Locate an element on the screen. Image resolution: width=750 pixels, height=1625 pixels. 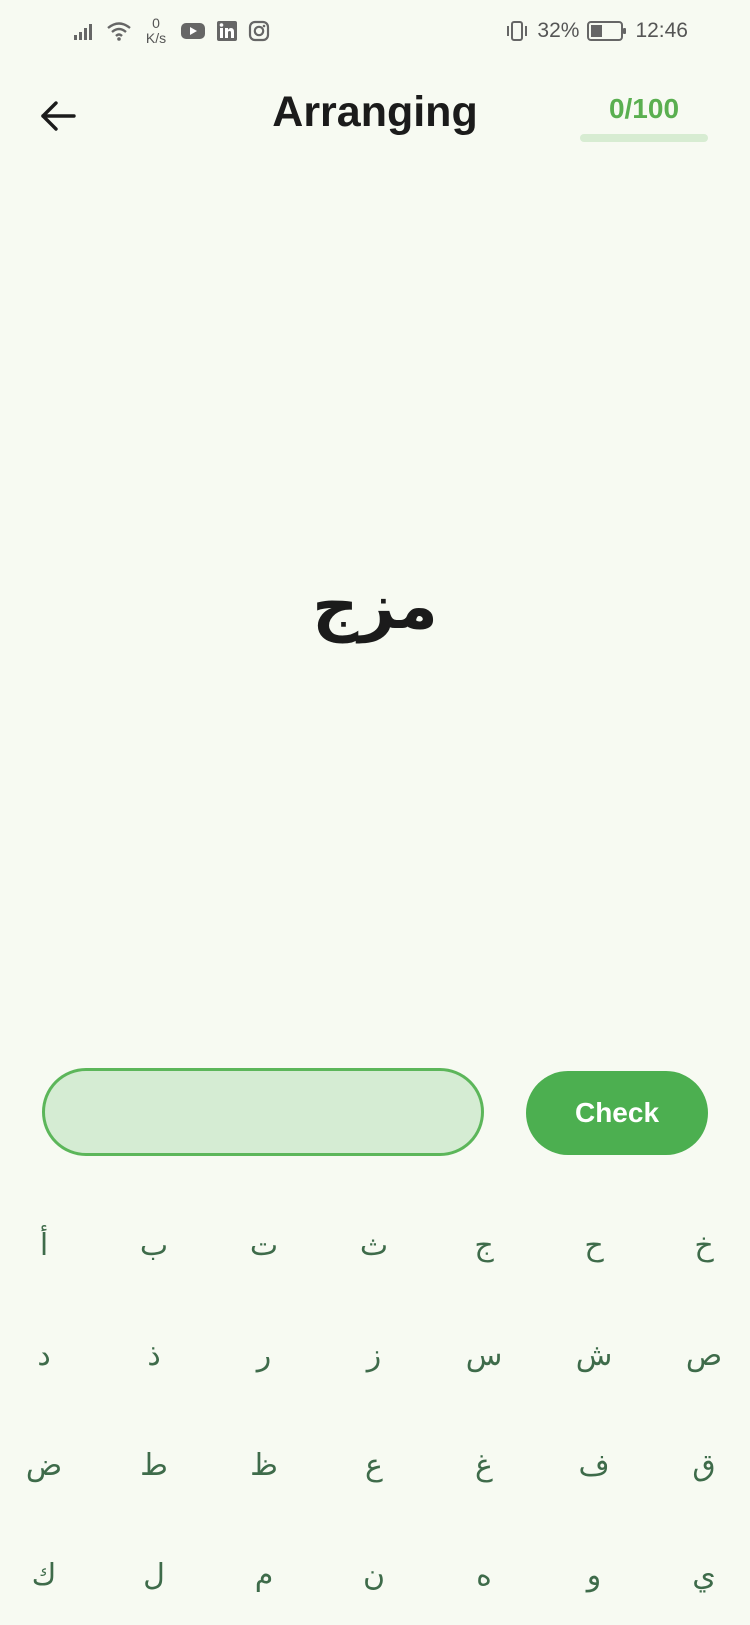
target-word: مزج is located at coordinates (375, 607).